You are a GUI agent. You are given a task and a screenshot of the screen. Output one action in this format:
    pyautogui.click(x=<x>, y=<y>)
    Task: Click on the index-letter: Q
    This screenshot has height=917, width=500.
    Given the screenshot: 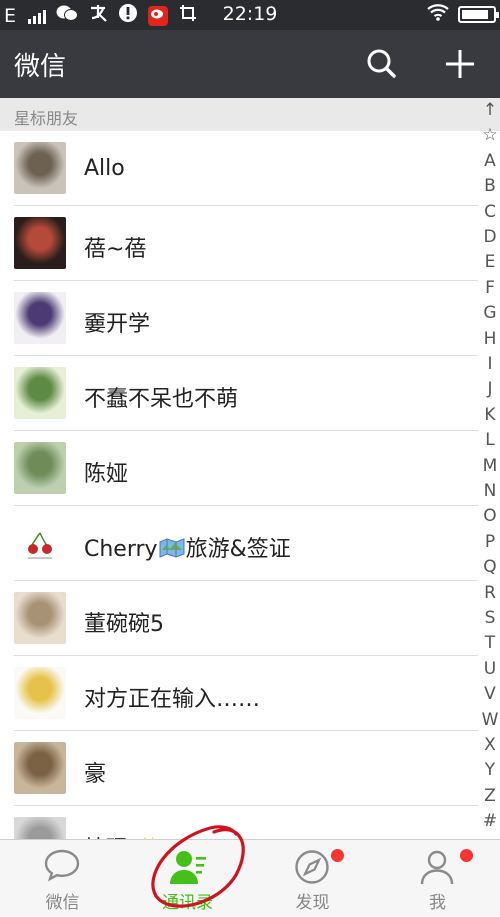 What is the action you would take?
    pyautogui.click(x=490, y=567)
    